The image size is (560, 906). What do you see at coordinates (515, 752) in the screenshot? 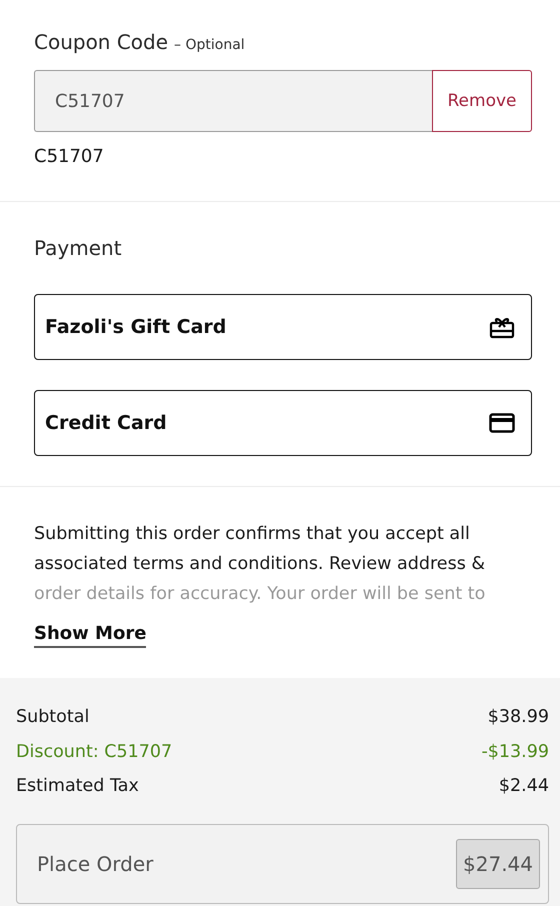
I see `summary-amount: -$13.99` at bounding box center [515, 752].